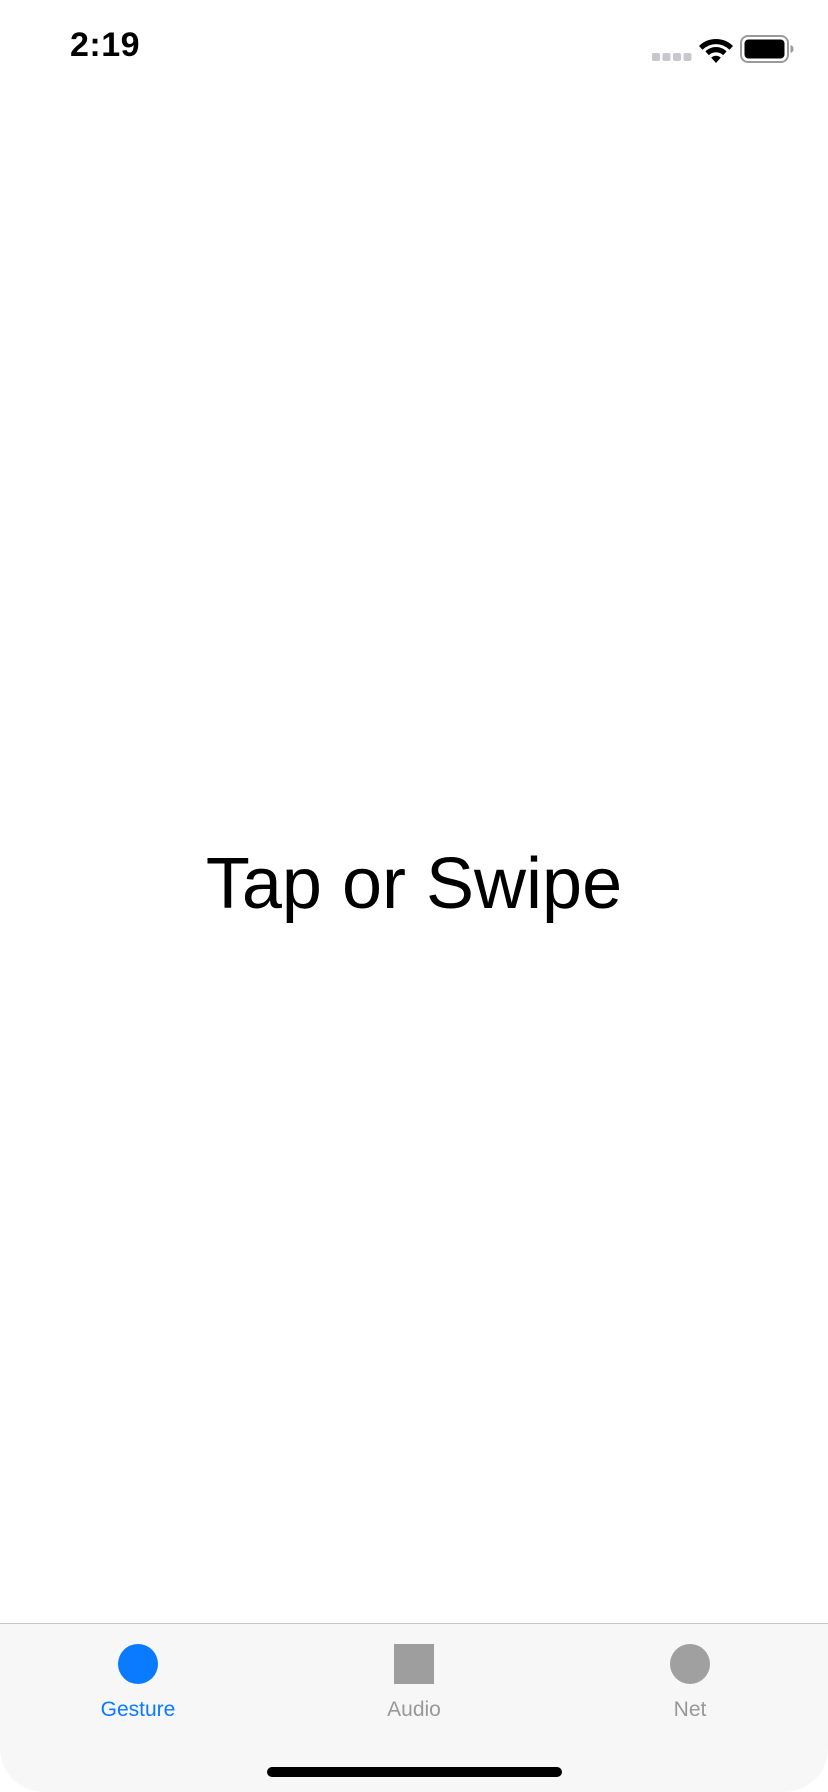 Image resolution: width=828 pixels, height=1792 pixels. I want to click on status-bar: 2:19, so click(414, 50).